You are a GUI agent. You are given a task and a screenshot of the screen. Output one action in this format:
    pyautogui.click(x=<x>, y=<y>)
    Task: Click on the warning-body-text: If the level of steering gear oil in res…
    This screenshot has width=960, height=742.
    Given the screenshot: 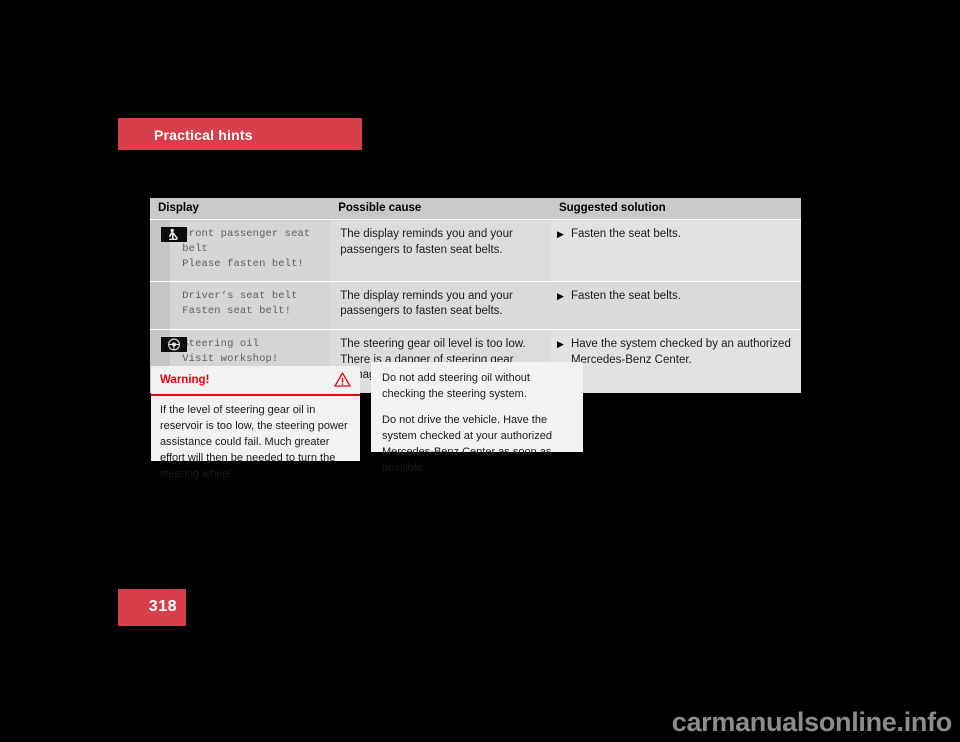 What is the action you would take?
    pyautogui.click(x=254, y=442)
    